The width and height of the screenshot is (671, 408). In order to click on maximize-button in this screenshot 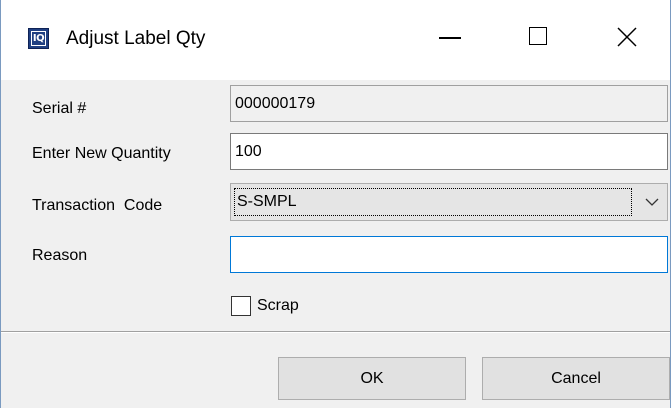, I will do `click(540, 37)`.